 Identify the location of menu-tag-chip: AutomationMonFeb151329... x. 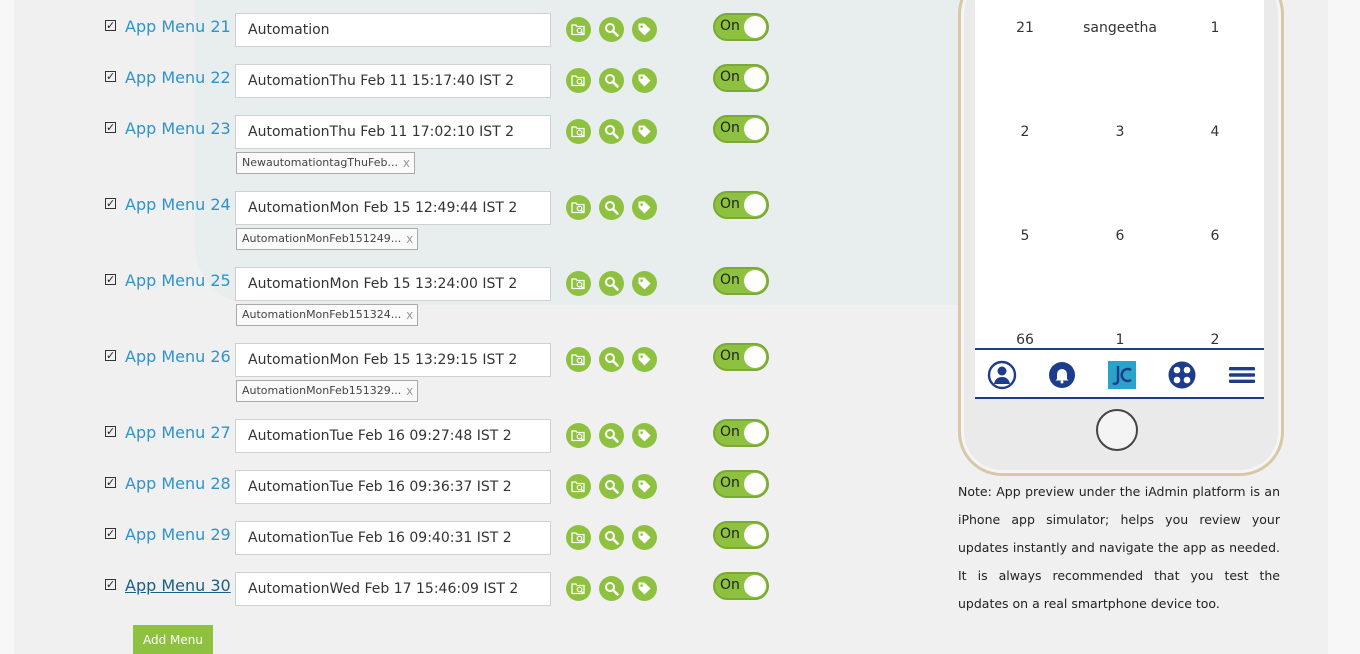
(327, 391).